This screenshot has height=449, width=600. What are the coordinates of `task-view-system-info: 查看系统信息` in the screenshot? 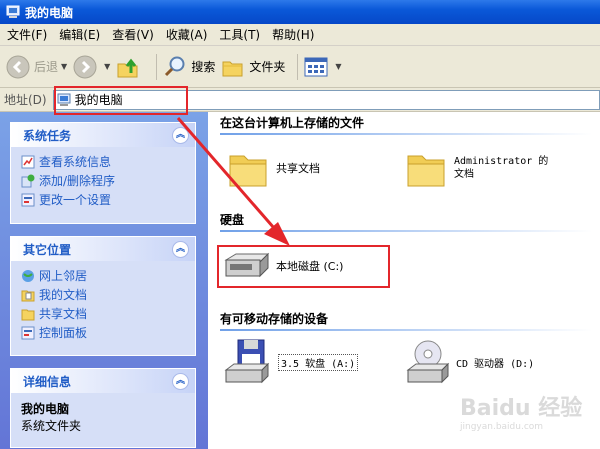 It's located at (105, 161).